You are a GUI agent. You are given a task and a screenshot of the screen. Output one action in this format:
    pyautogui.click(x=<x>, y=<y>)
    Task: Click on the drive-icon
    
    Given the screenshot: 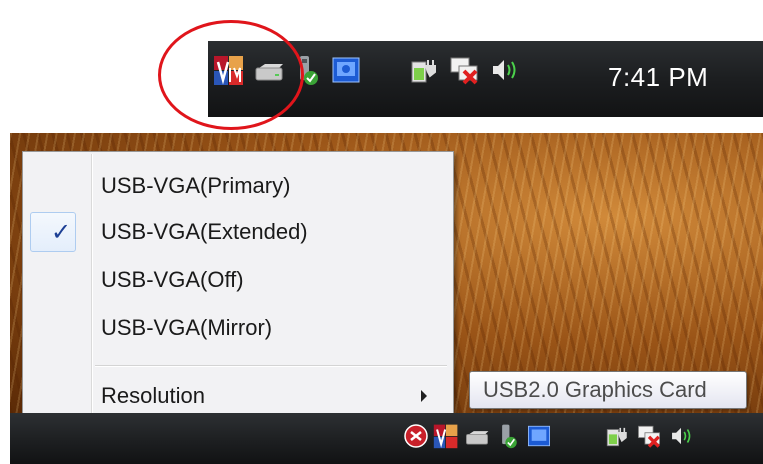 What is the action you would take?
    pyautogui.click(x=477, y=436)
    